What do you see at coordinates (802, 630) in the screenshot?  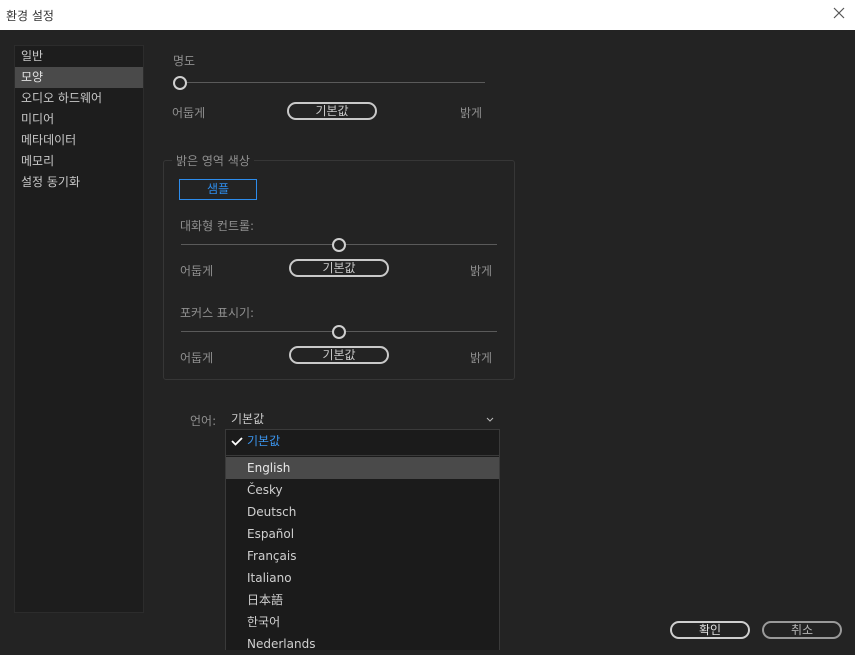 I see `cancel-button: 취소` at bounding box center [802, 630].